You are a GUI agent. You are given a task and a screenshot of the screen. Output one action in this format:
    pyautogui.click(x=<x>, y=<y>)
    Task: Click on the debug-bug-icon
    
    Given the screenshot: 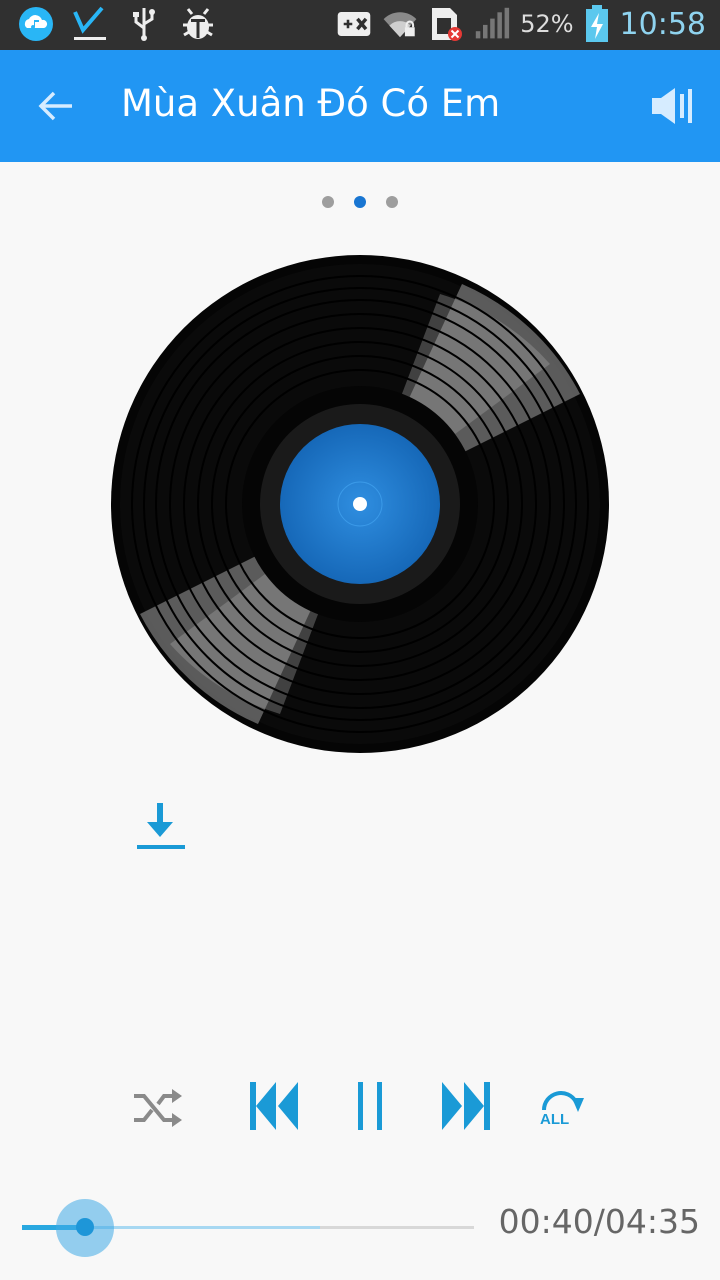 What is the action you would take?
    pyautogui.click(x=198, y=24)
    